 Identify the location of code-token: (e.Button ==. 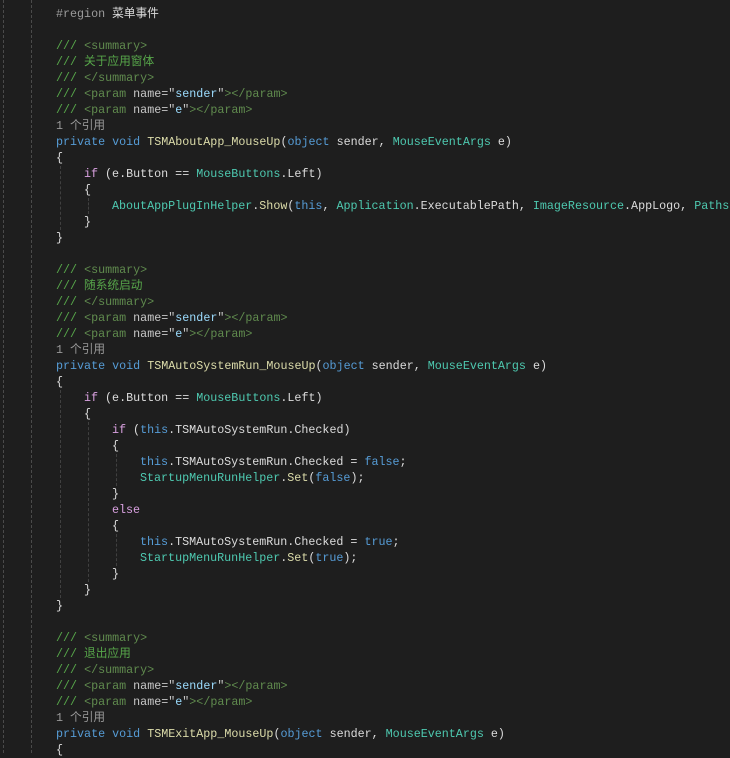
(151, 398).